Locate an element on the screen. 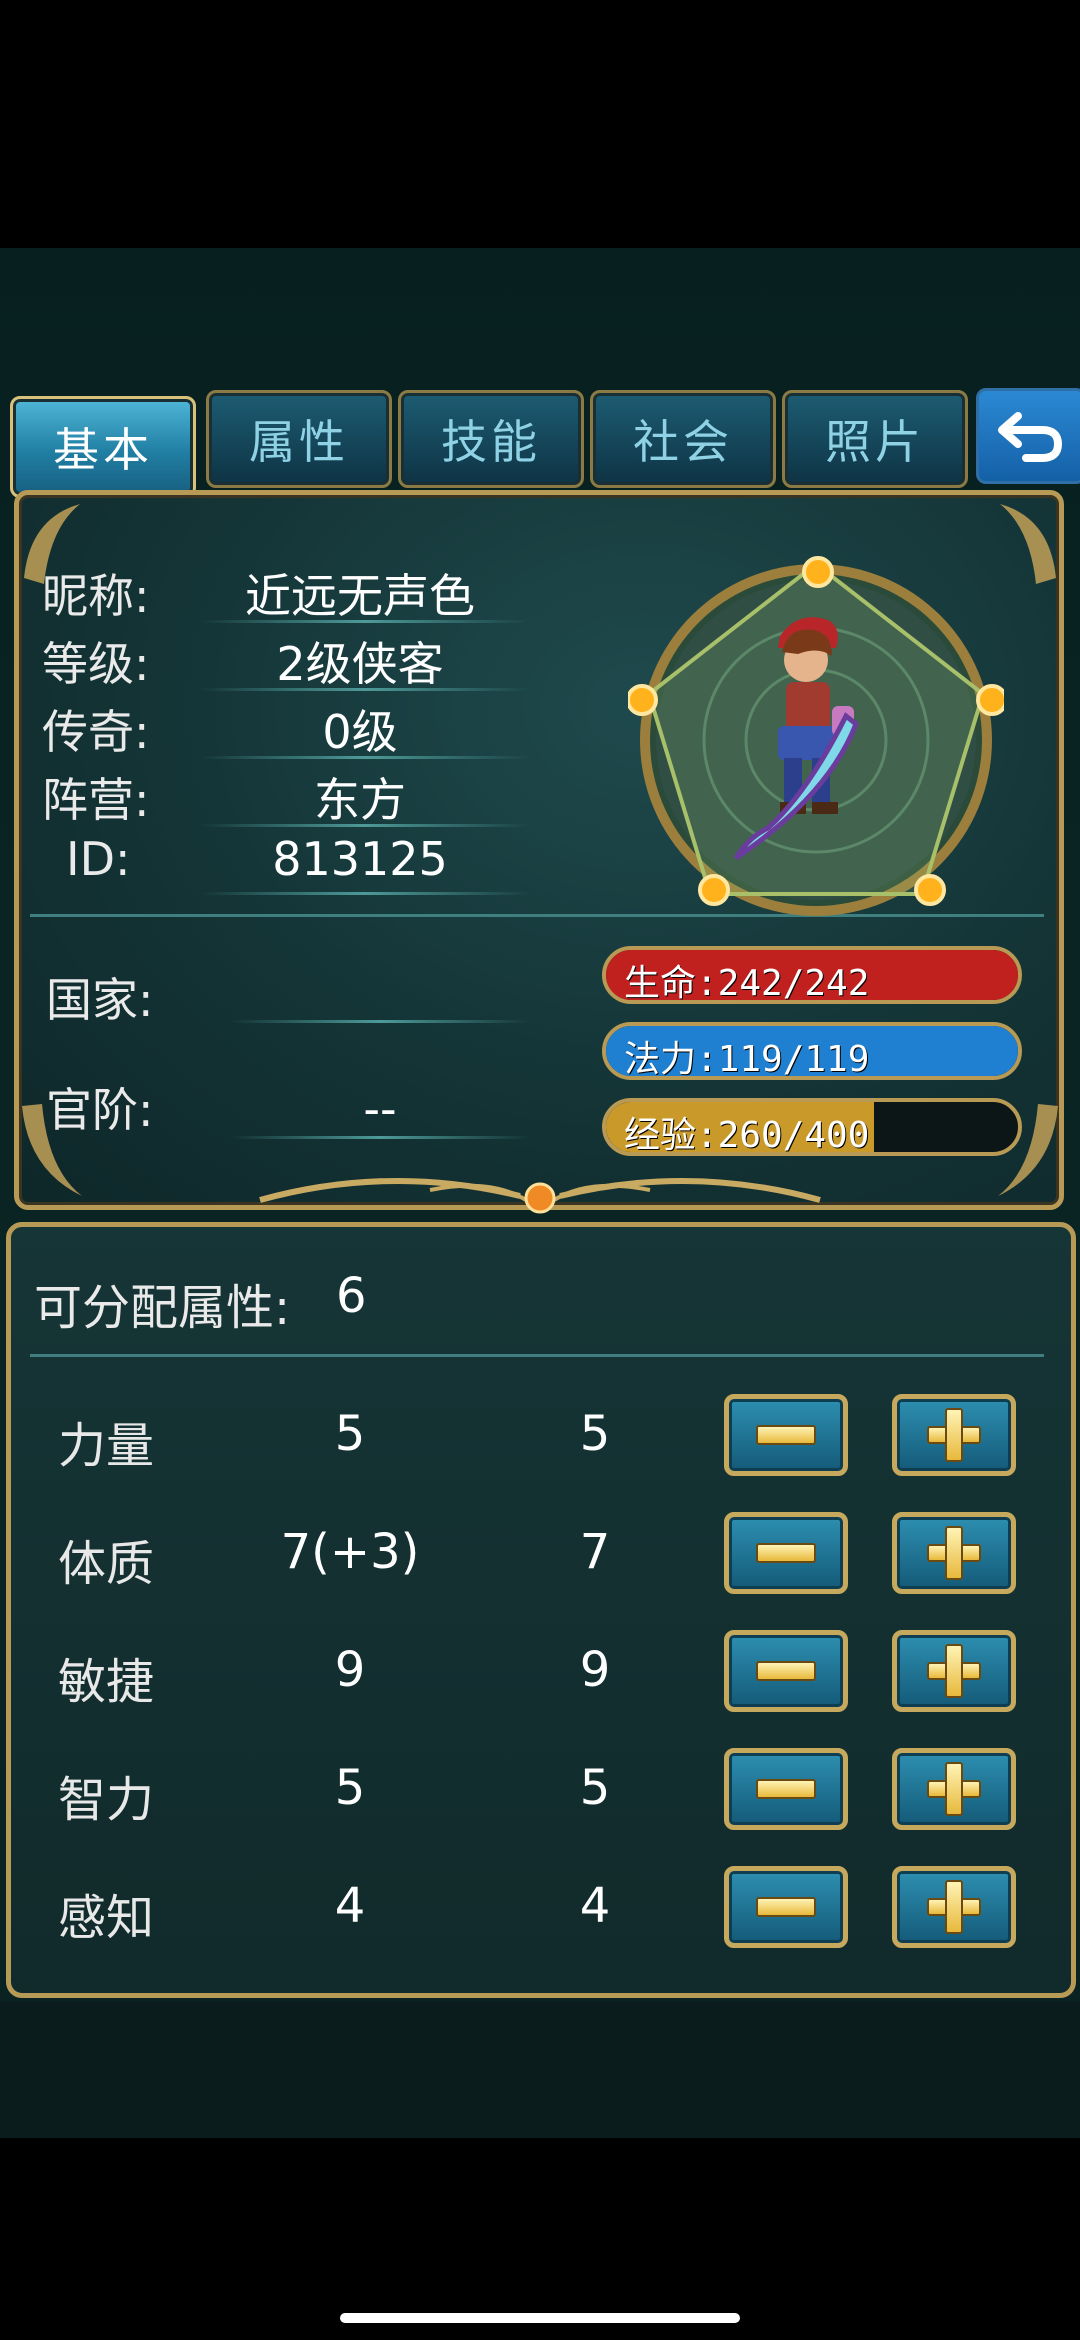 Image resolution: width=1080 pixels, height=2340 pixels. back-arrow-icon is located at coordinates (1030, 437).